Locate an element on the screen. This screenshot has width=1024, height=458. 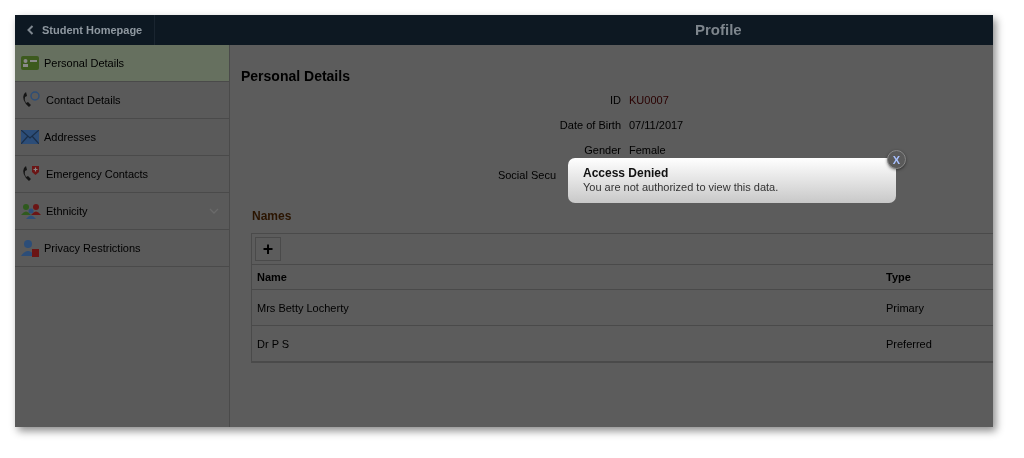
add-button: + is located at coordinates (268, 249).